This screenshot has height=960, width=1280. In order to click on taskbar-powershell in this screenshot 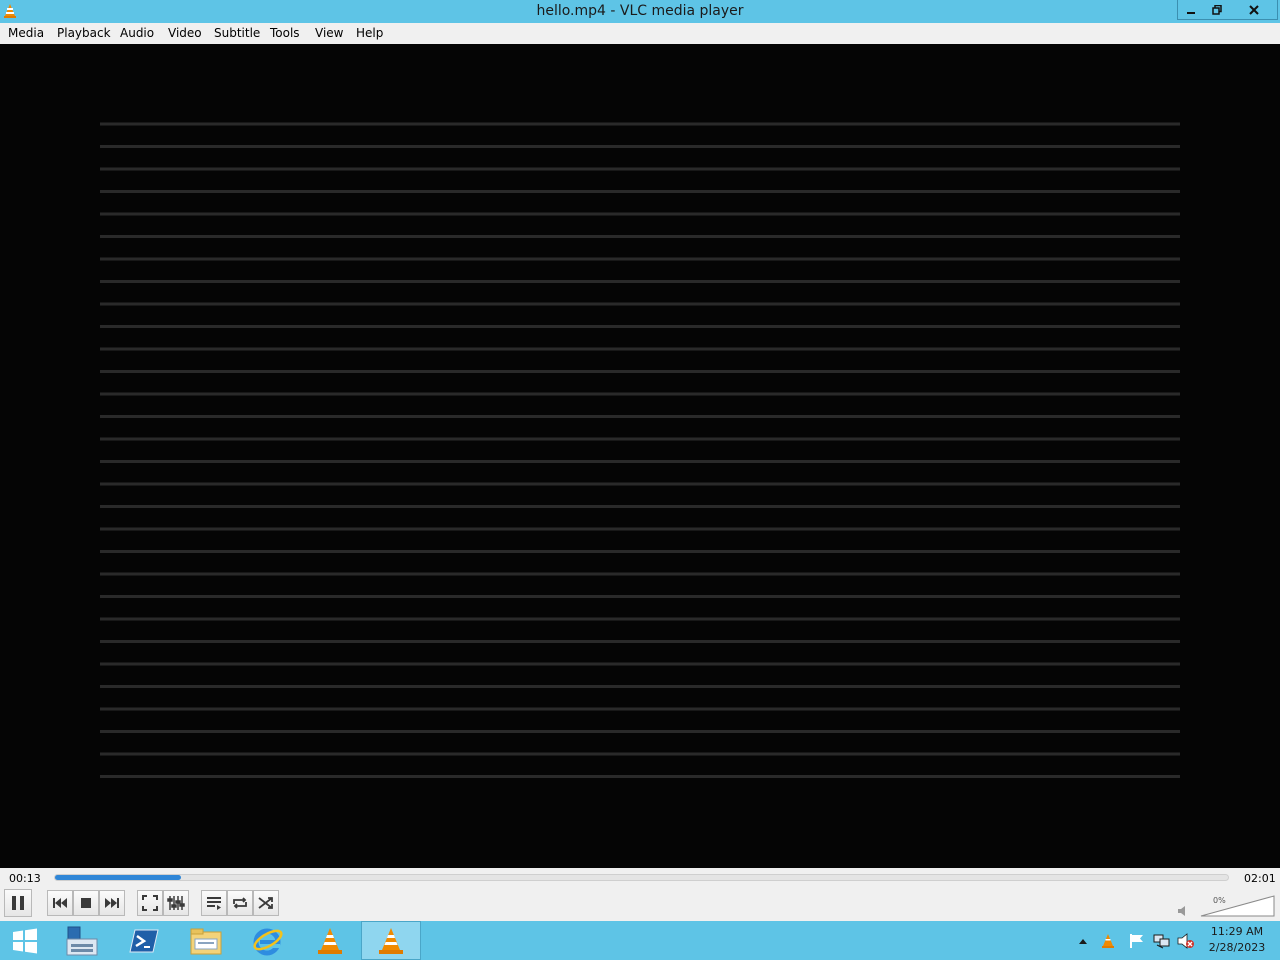, I will do `click(144, 940)`.